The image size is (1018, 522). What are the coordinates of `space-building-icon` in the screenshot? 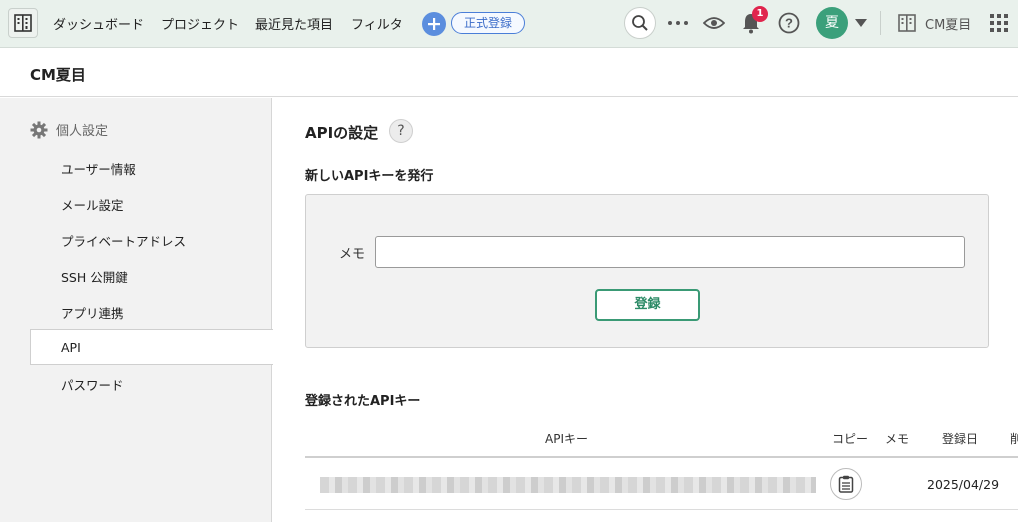 It's located at (23, 23).